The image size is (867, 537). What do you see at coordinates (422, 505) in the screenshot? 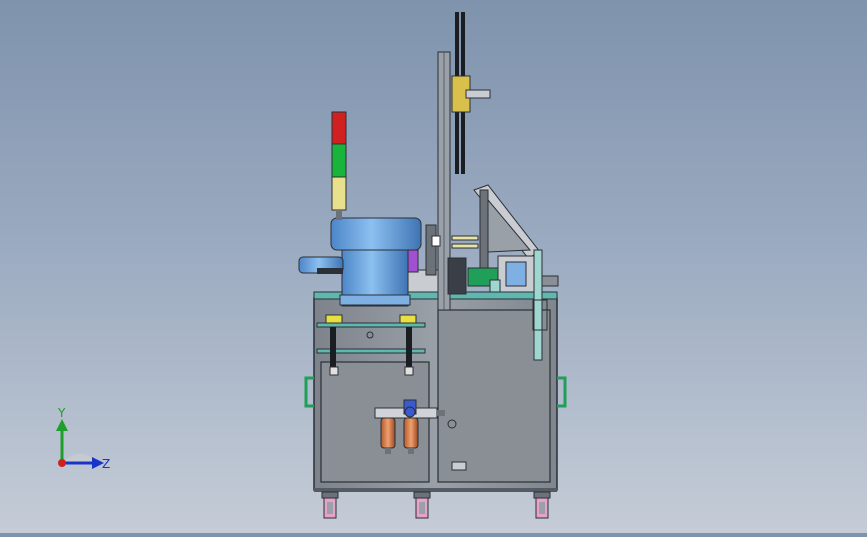
I see `caster-middle` at bounding box center [422, 505].